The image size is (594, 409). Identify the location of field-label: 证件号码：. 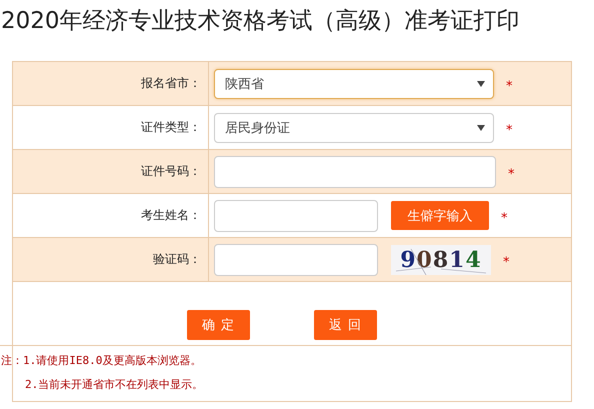
(171, 171).